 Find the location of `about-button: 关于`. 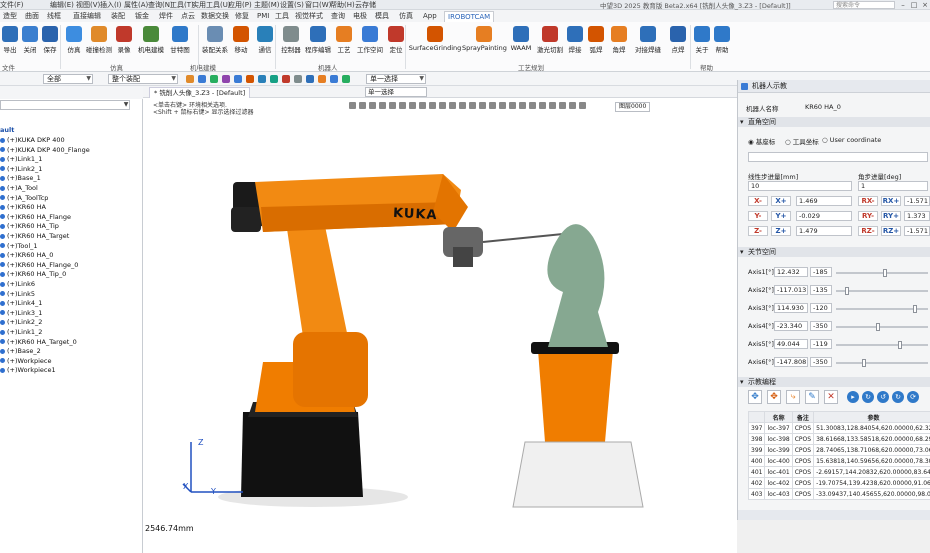

about-button: 关于 is located at coordinates (702, 41).